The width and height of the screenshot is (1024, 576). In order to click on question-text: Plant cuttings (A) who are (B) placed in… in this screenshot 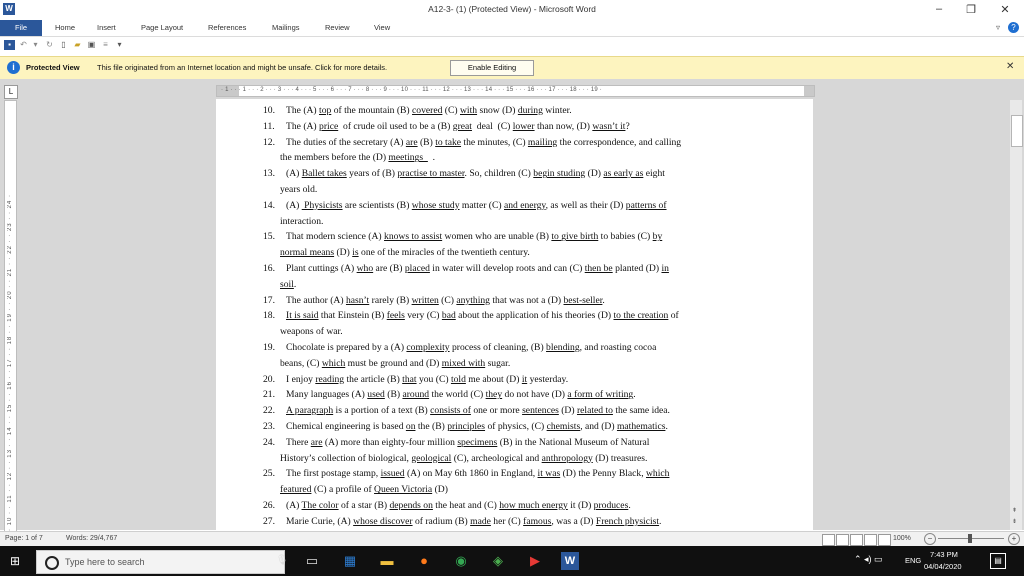, I will do `click(477, 268)`.